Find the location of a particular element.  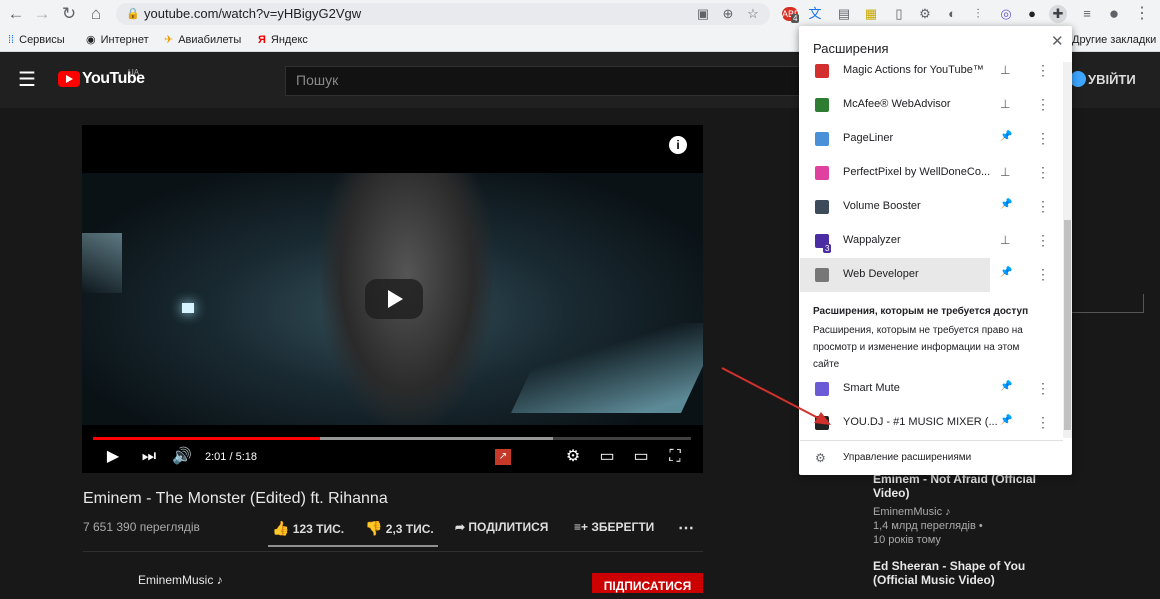

settings-gear-icon: ⚙ is located at coordinates (573, 457).